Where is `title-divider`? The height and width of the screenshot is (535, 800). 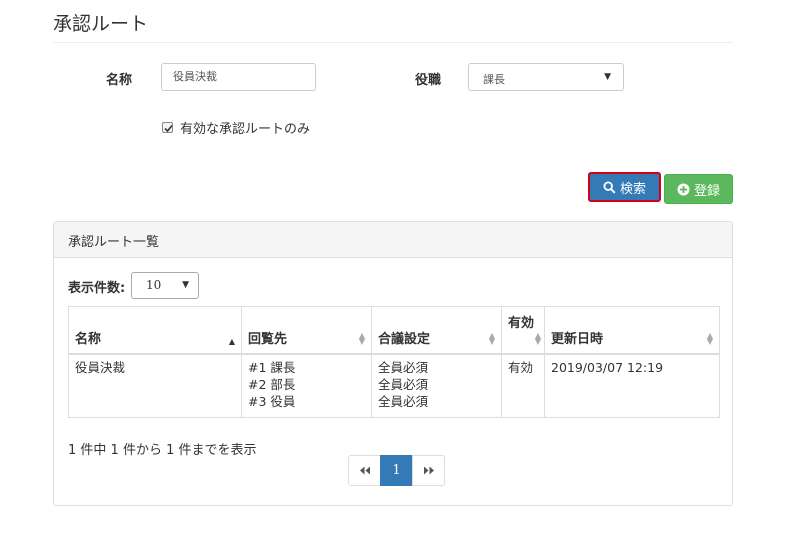
title-divider is located at coordinates (393, 42).